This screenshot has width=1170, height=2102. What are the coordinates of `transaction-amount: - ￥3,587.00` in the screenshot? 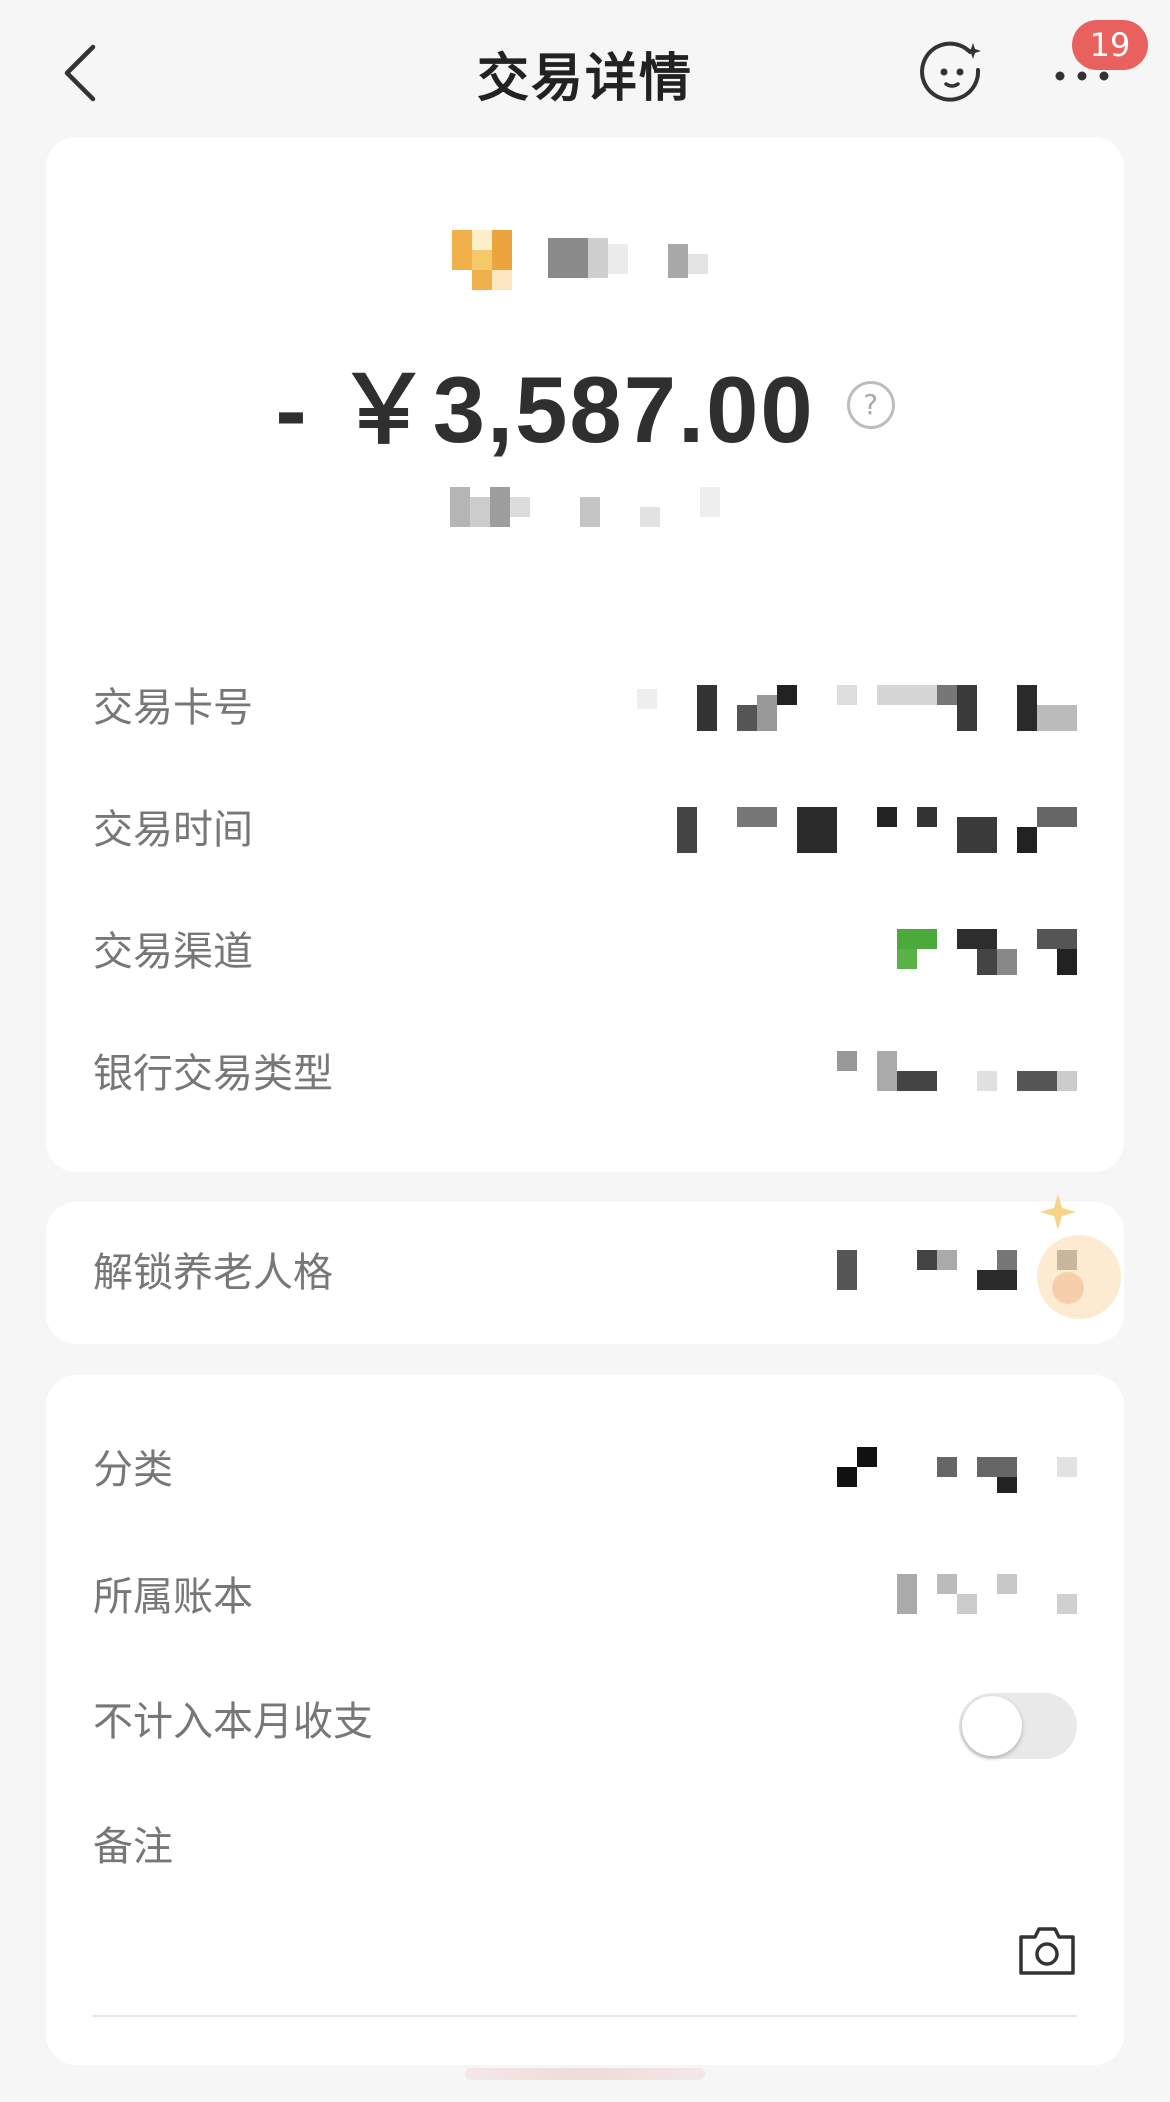 It's located at (545, 409).